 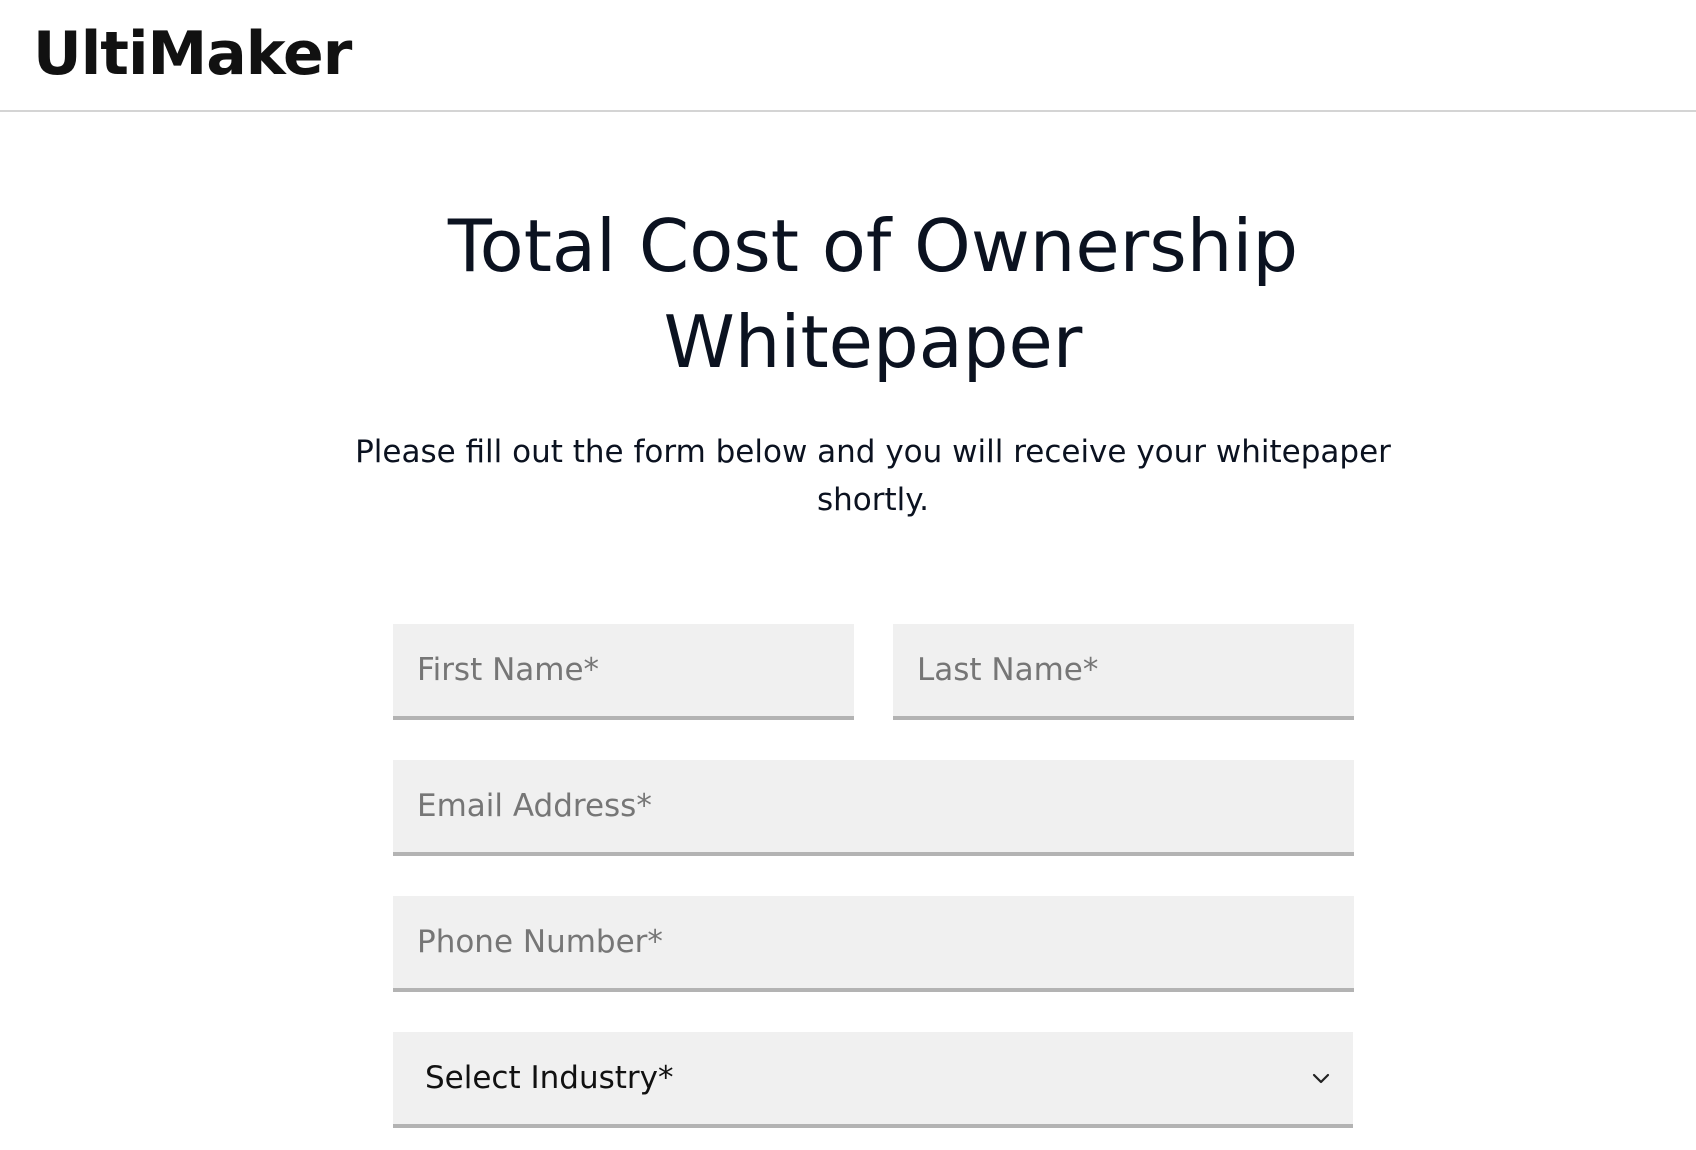 I want to click on form-description-line-2: shortly., so click(x=873, y=500).